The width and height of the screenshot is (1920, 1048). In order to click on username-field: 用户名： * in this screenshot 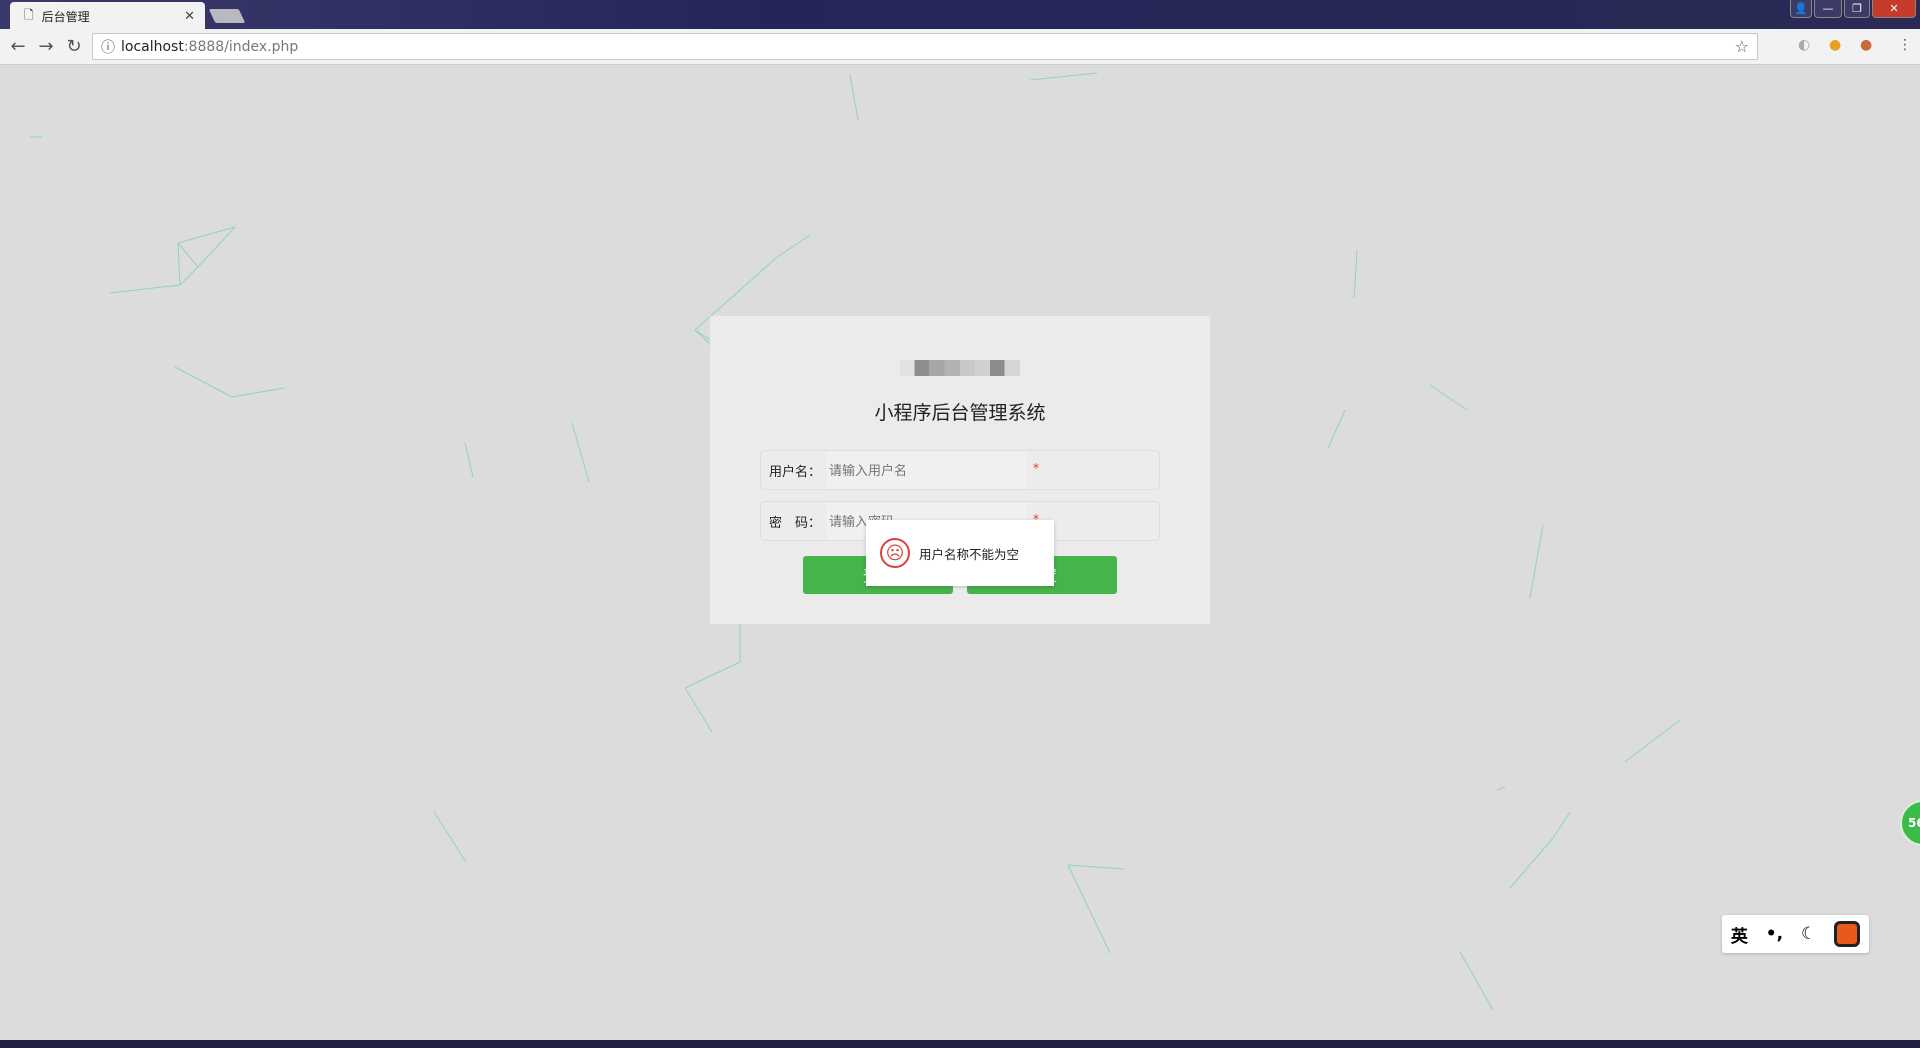, I will do `click(960, 470)`.